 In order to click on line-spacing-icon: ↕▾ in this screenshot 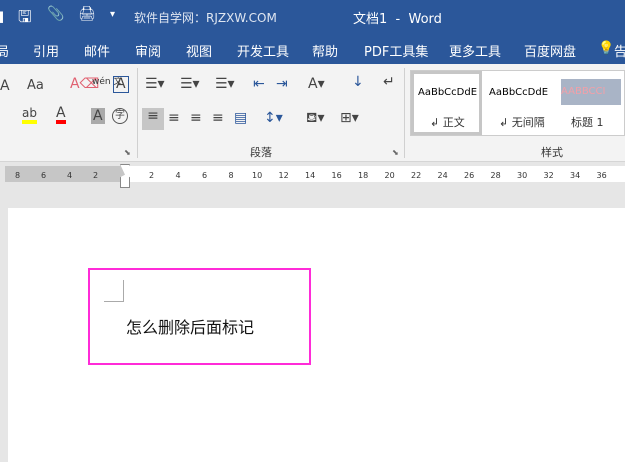, I will do `click(273, 118)`.